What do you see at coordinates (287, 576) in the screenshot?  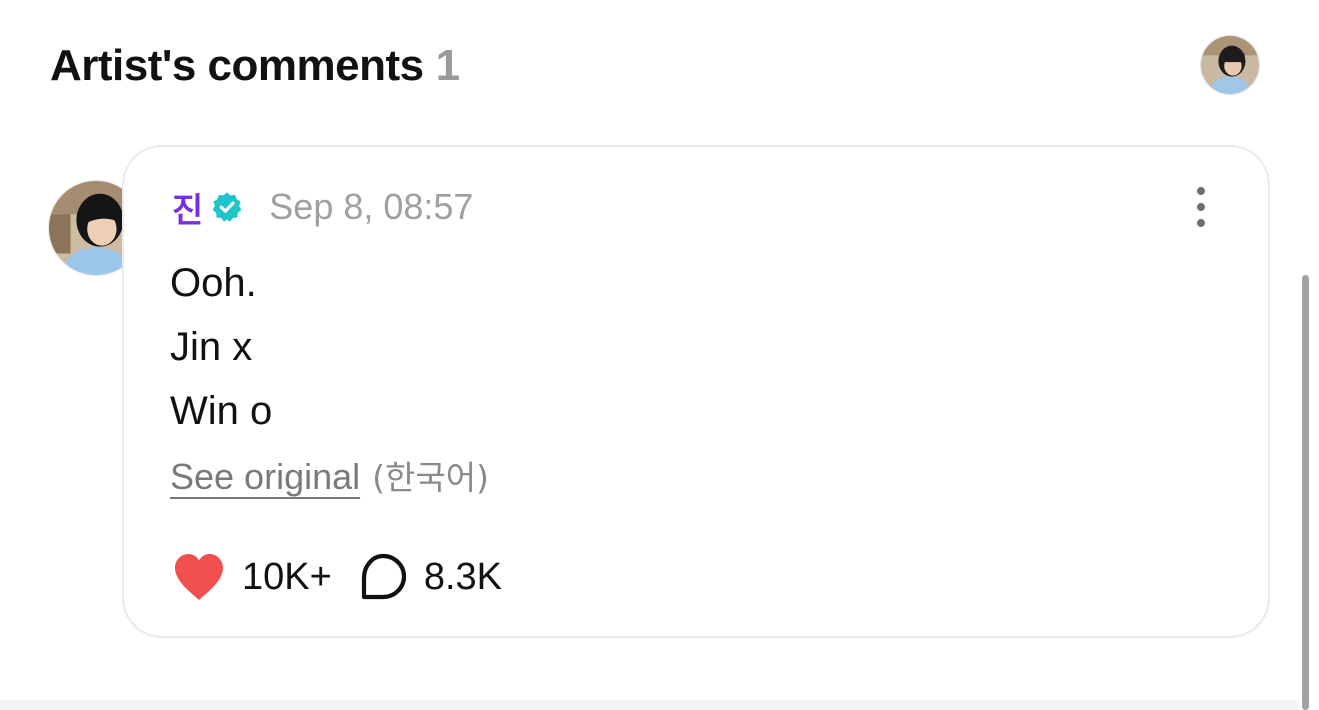 I see `like-count: 10K+` at bounding box center [287, 576].